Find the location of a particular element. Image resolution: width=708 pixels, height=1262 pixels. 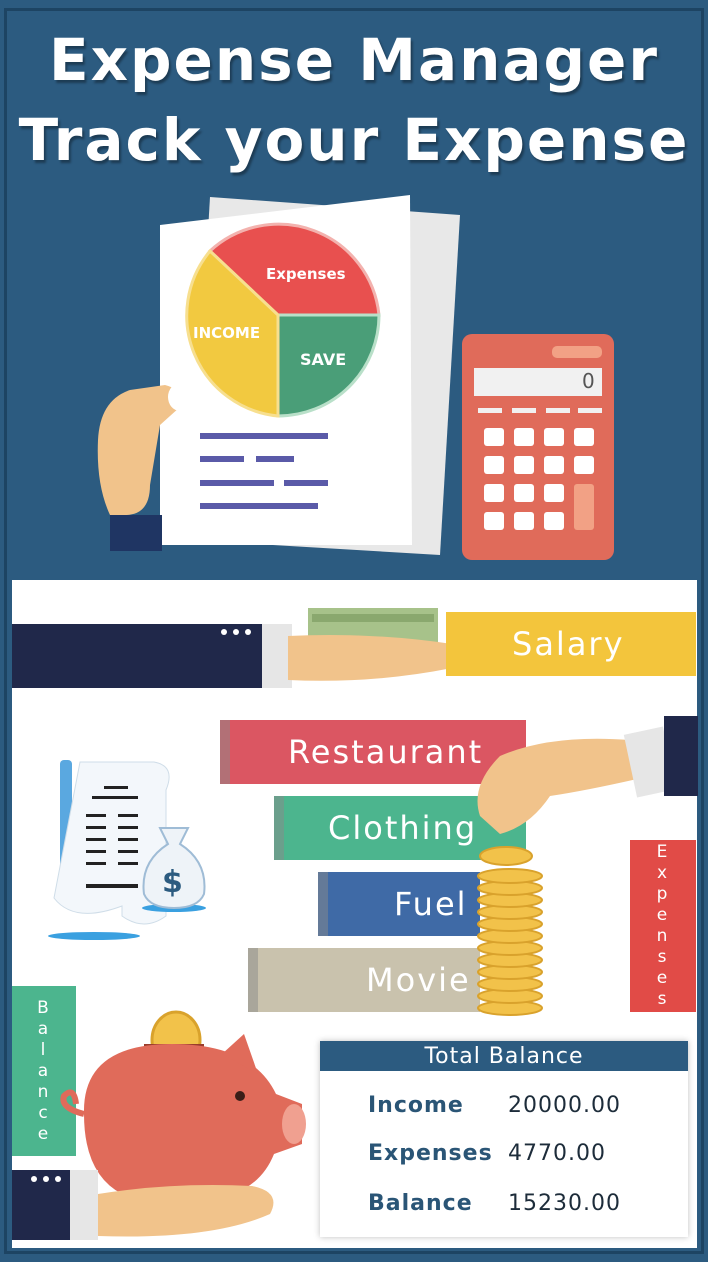

expenses-value: 4770.00 is located at coordinates (557, 1153).